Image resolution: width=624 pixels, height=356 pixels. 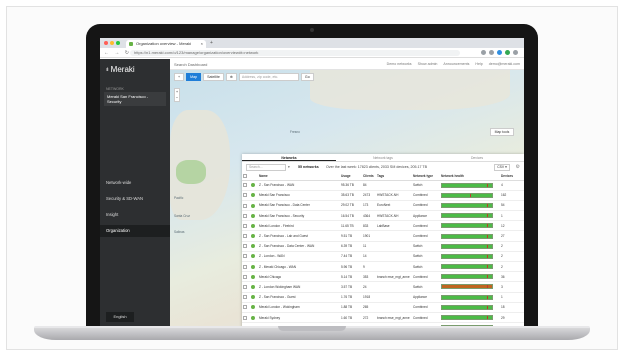 What do you see at coordinates (299, 185) in the screenshot?
I see `row-network-name: Z - San Francisco - WAN` at bounding box center [299, 185].